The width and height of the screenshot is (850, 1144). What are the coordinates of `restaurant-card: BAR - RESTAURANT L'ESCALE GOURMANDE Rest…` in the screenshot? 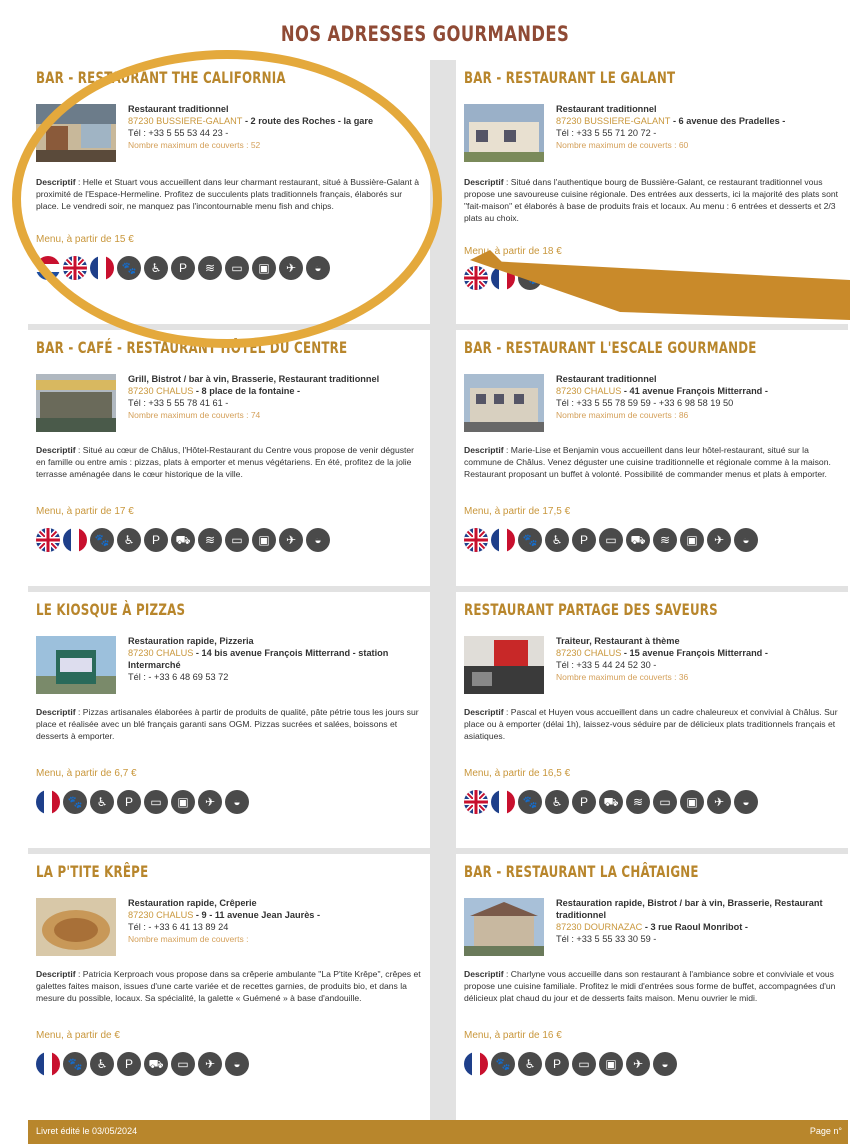 It's located at (652, 458).